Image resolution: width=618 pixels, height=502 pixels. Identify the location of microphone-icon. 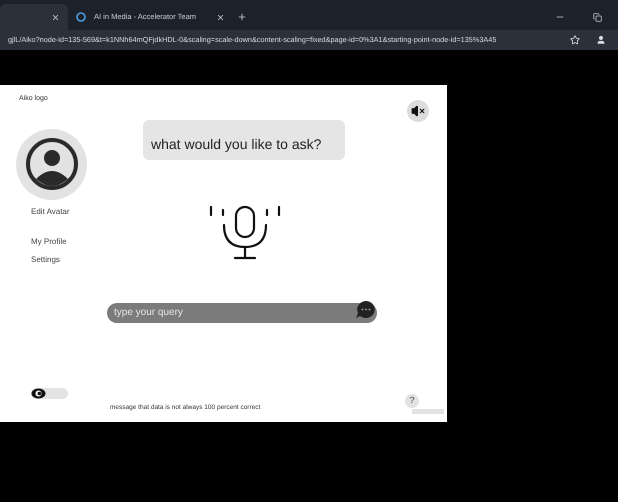
(245, 233).